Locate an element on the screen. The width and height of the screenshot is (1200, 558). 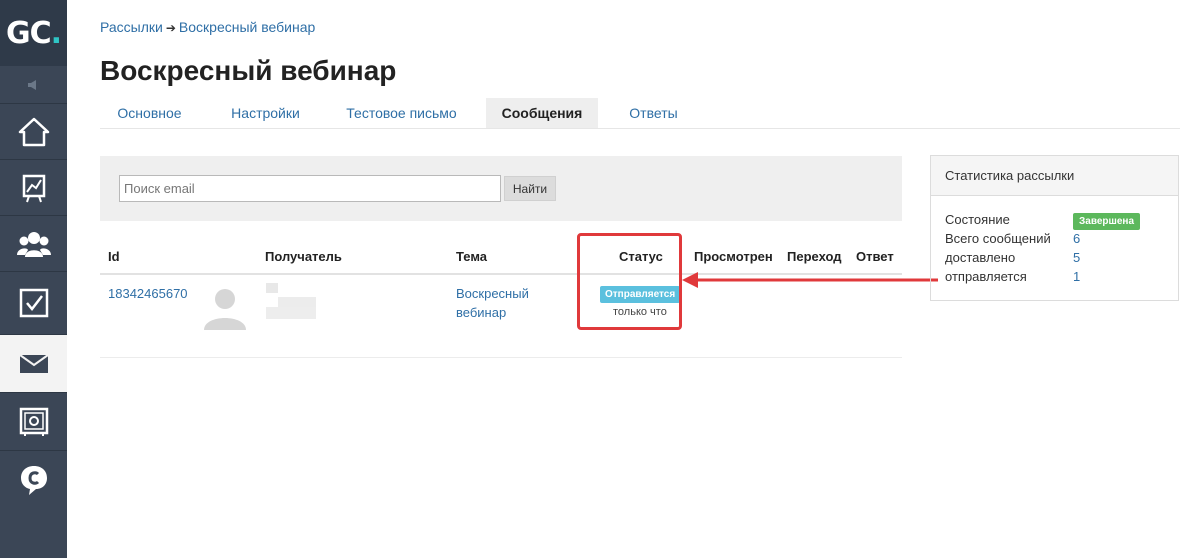
recipient-blurred is located at coordinates (292, 303).